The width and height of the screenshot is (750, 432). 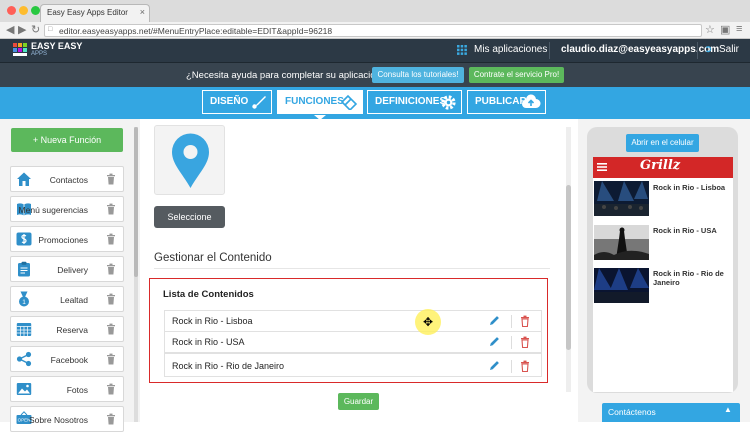 What do you see at coordinates (24, 329) in the screenshot?
I see `calendar-icon` at bounding box center [24, 329].